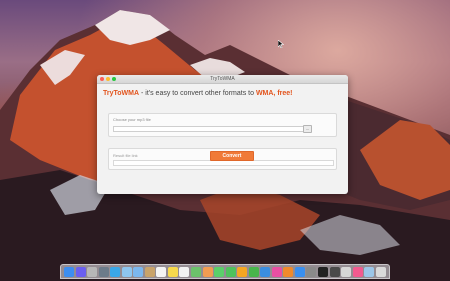  I want to click on mouse-cursor-icon, so click(281, 44).